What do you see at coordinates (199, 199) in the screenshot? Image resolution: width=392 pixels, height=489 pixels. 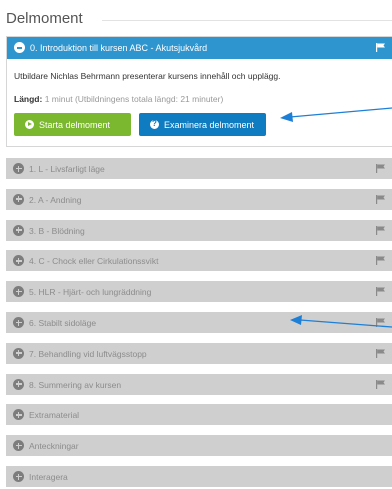 I see `module-panel: 2. A - Andning` at bounding box center [199, 199].